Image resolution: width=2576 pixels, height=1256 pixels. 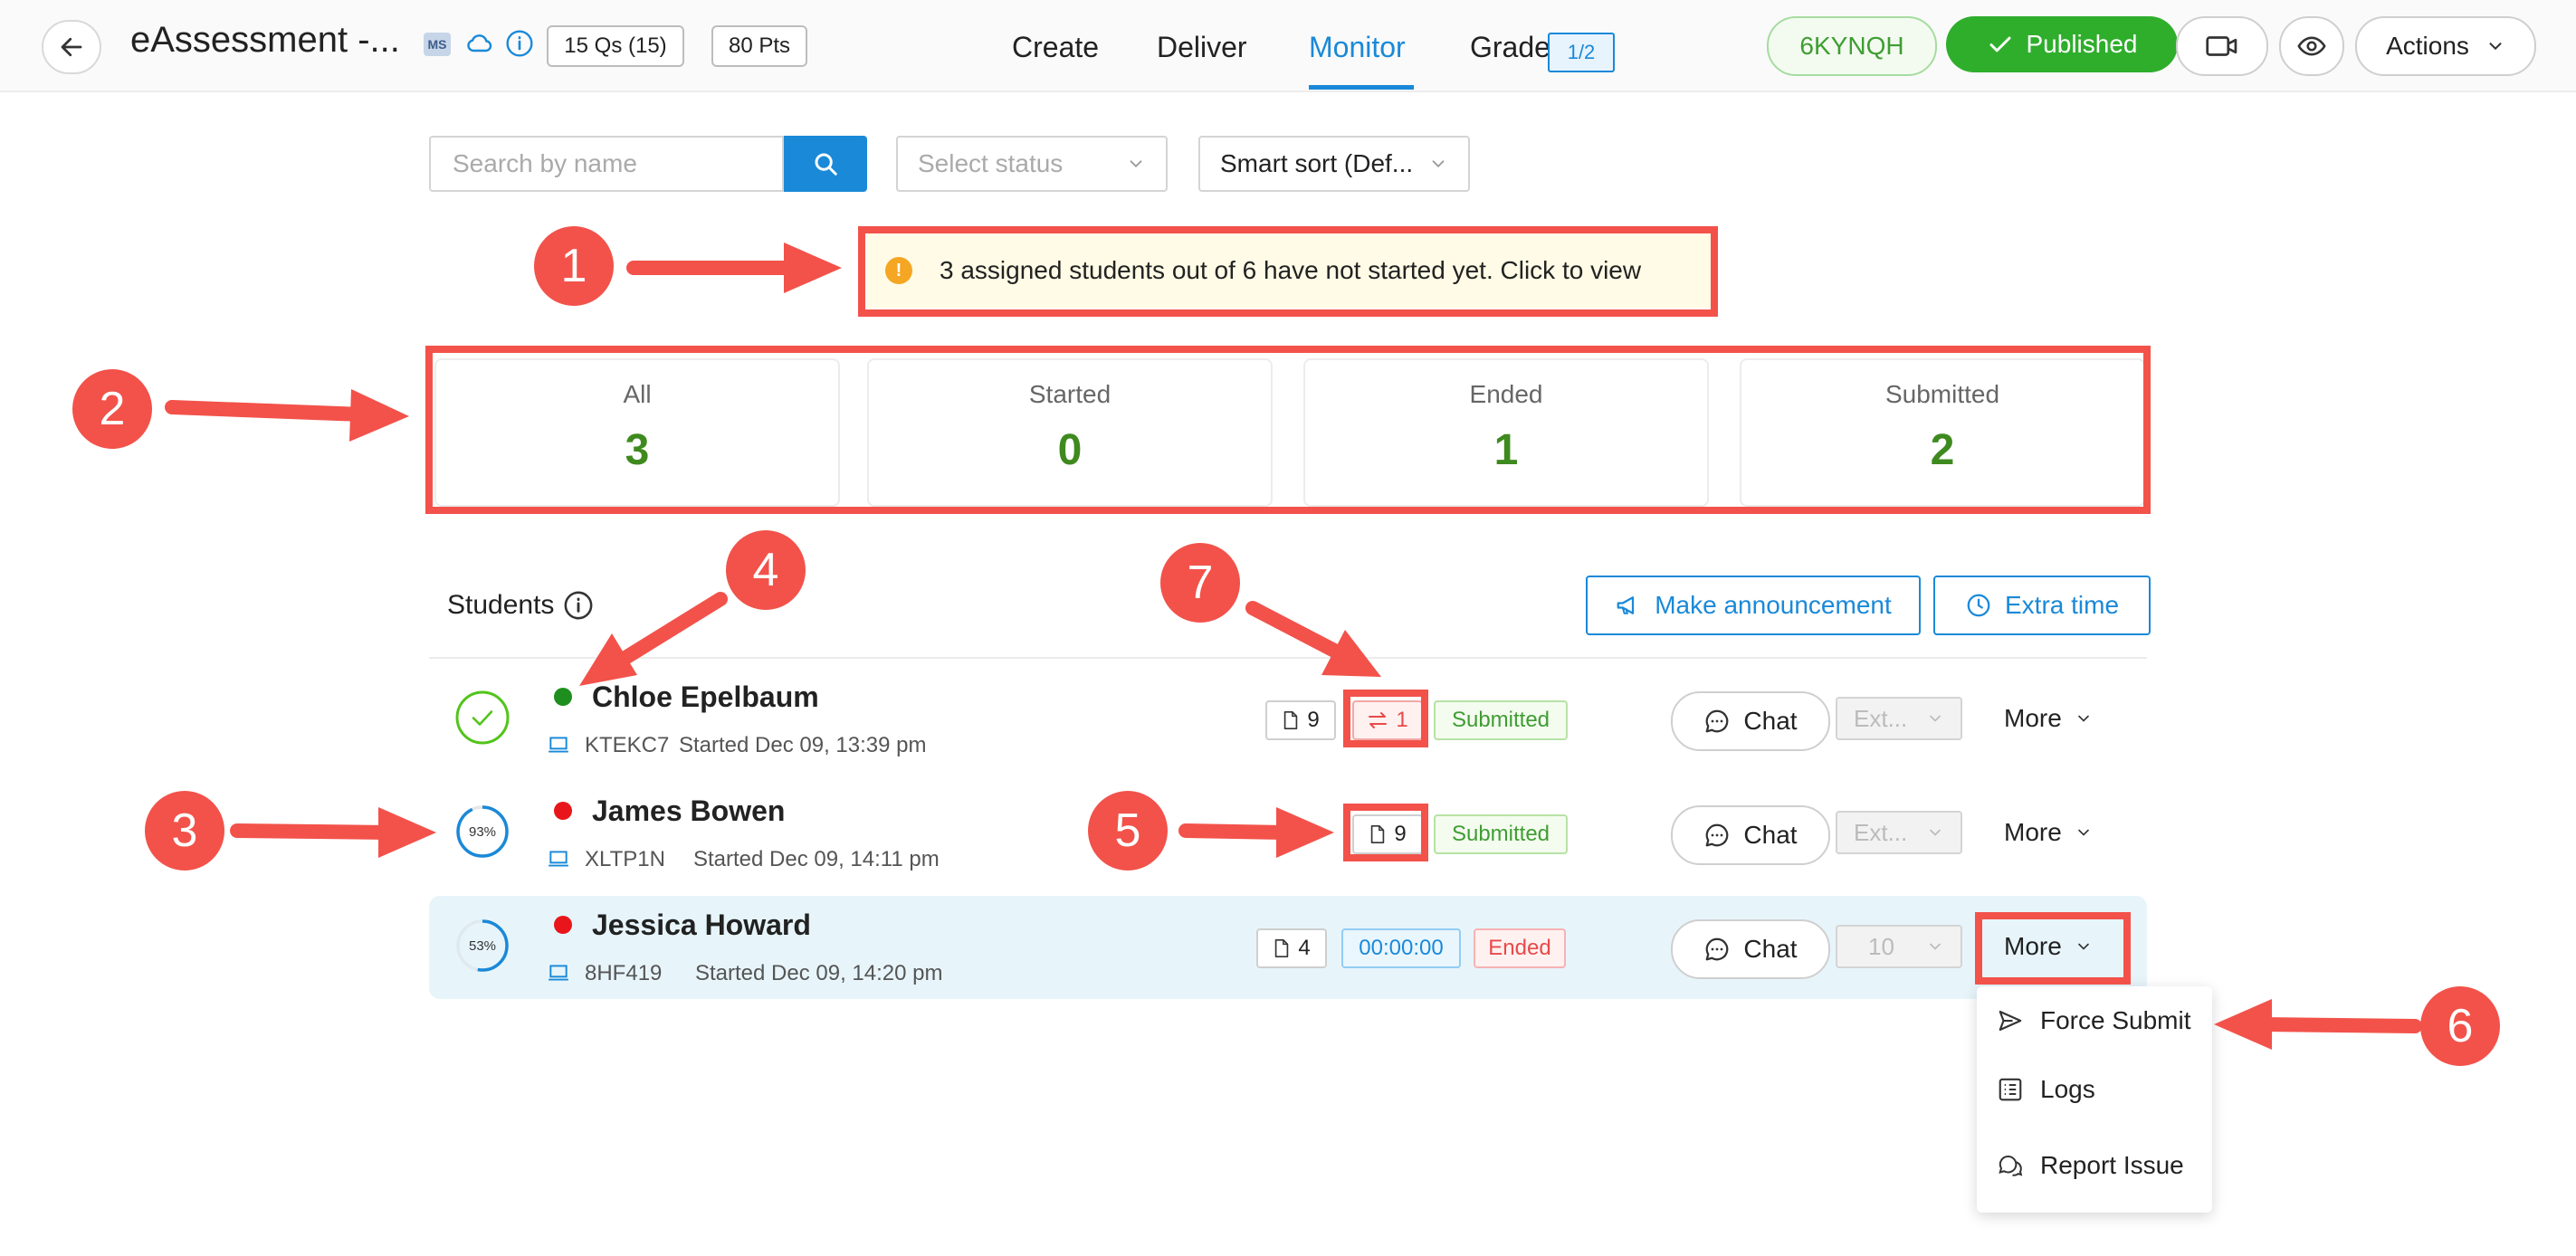 What do you see at coordinates (2460, 1026) in the screenshot?
I see `annotation-badge-6: 6` at bounding box center [2460, 1026].